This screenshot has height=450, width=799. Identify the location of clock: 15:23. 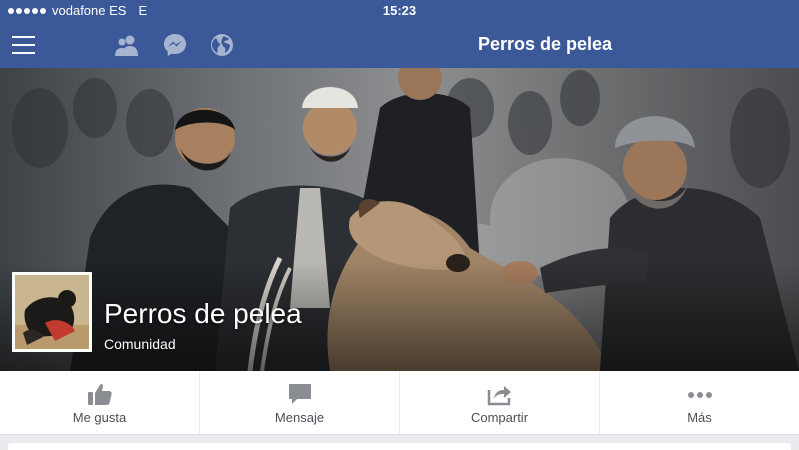
(399, 10).